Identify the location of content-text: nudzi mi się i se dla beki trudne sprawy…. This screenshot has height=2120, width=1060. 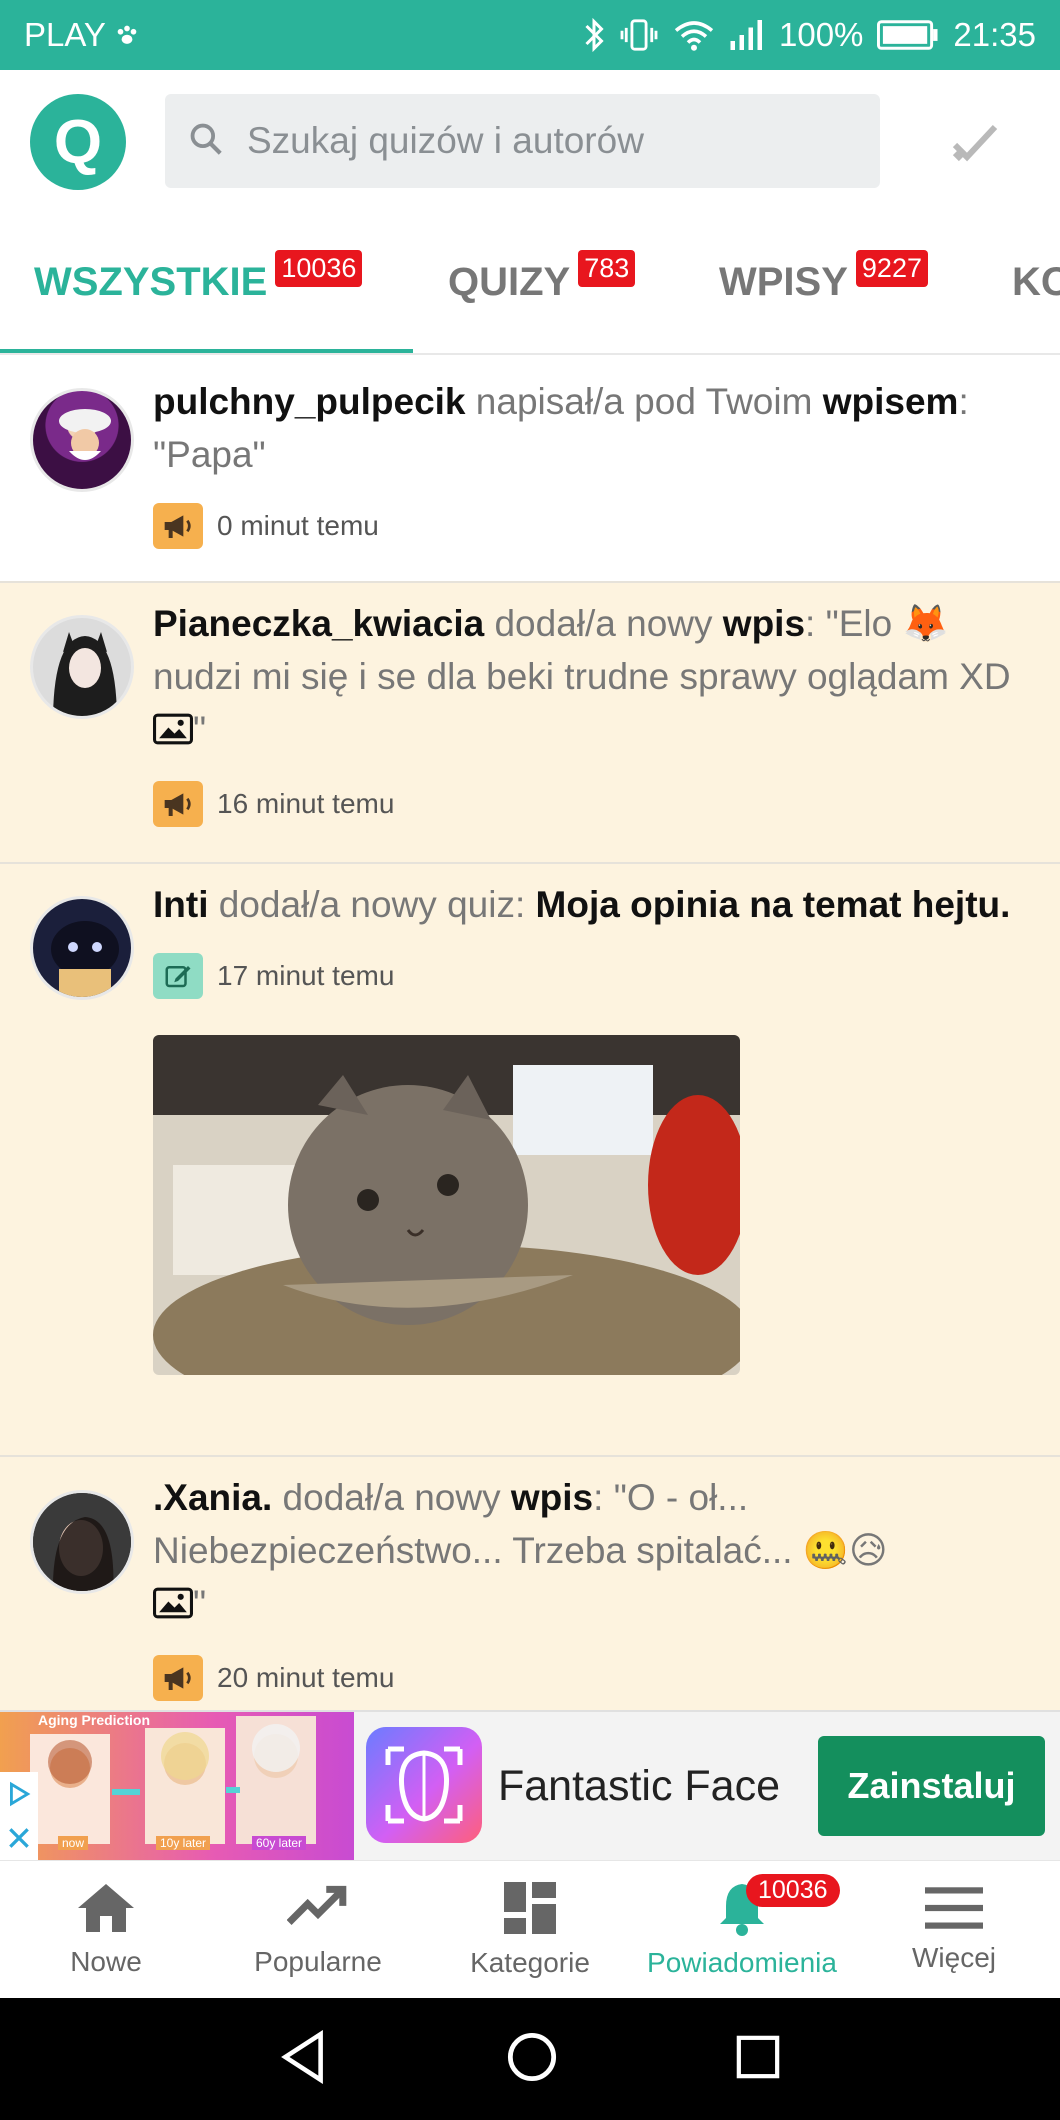
(582, 676).